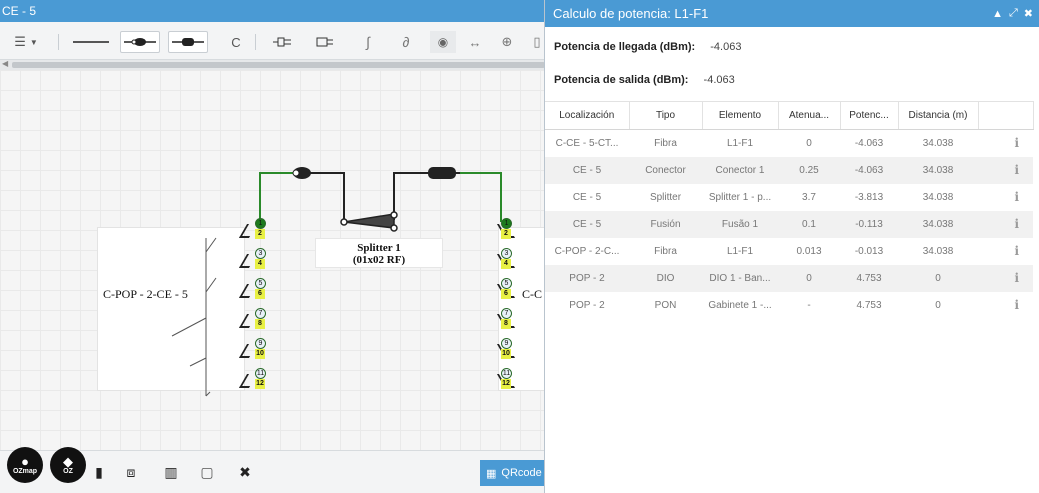  What do you see at coordinates (253, 380) in the screenshot?
I see `left-port-pair: 11 12` at bounding box center [253, 380].